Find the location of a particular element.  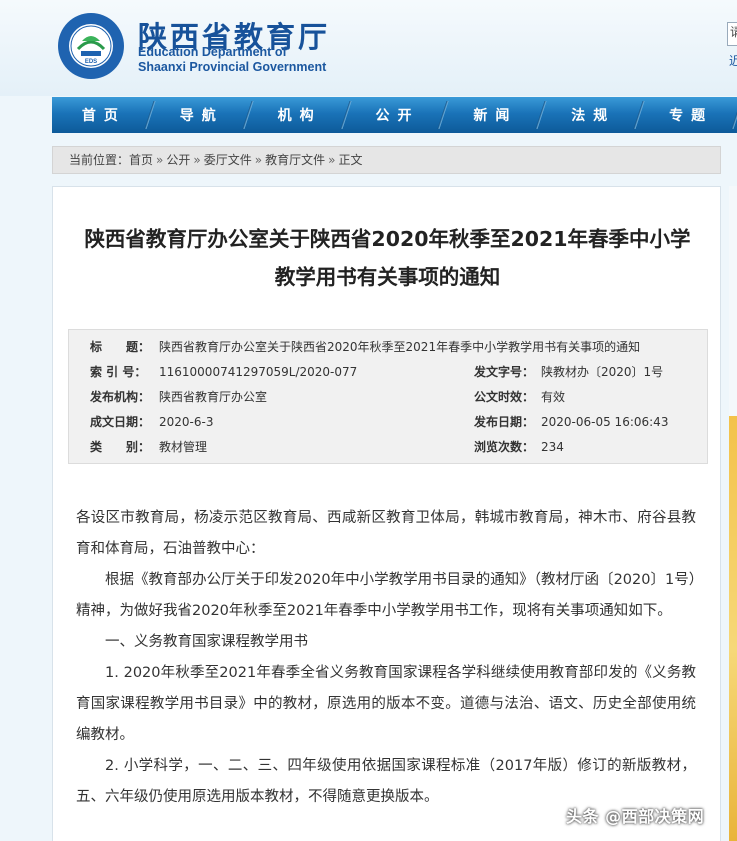

breadcrumb-item-current: 正文 is located at coordinates (350, 160).